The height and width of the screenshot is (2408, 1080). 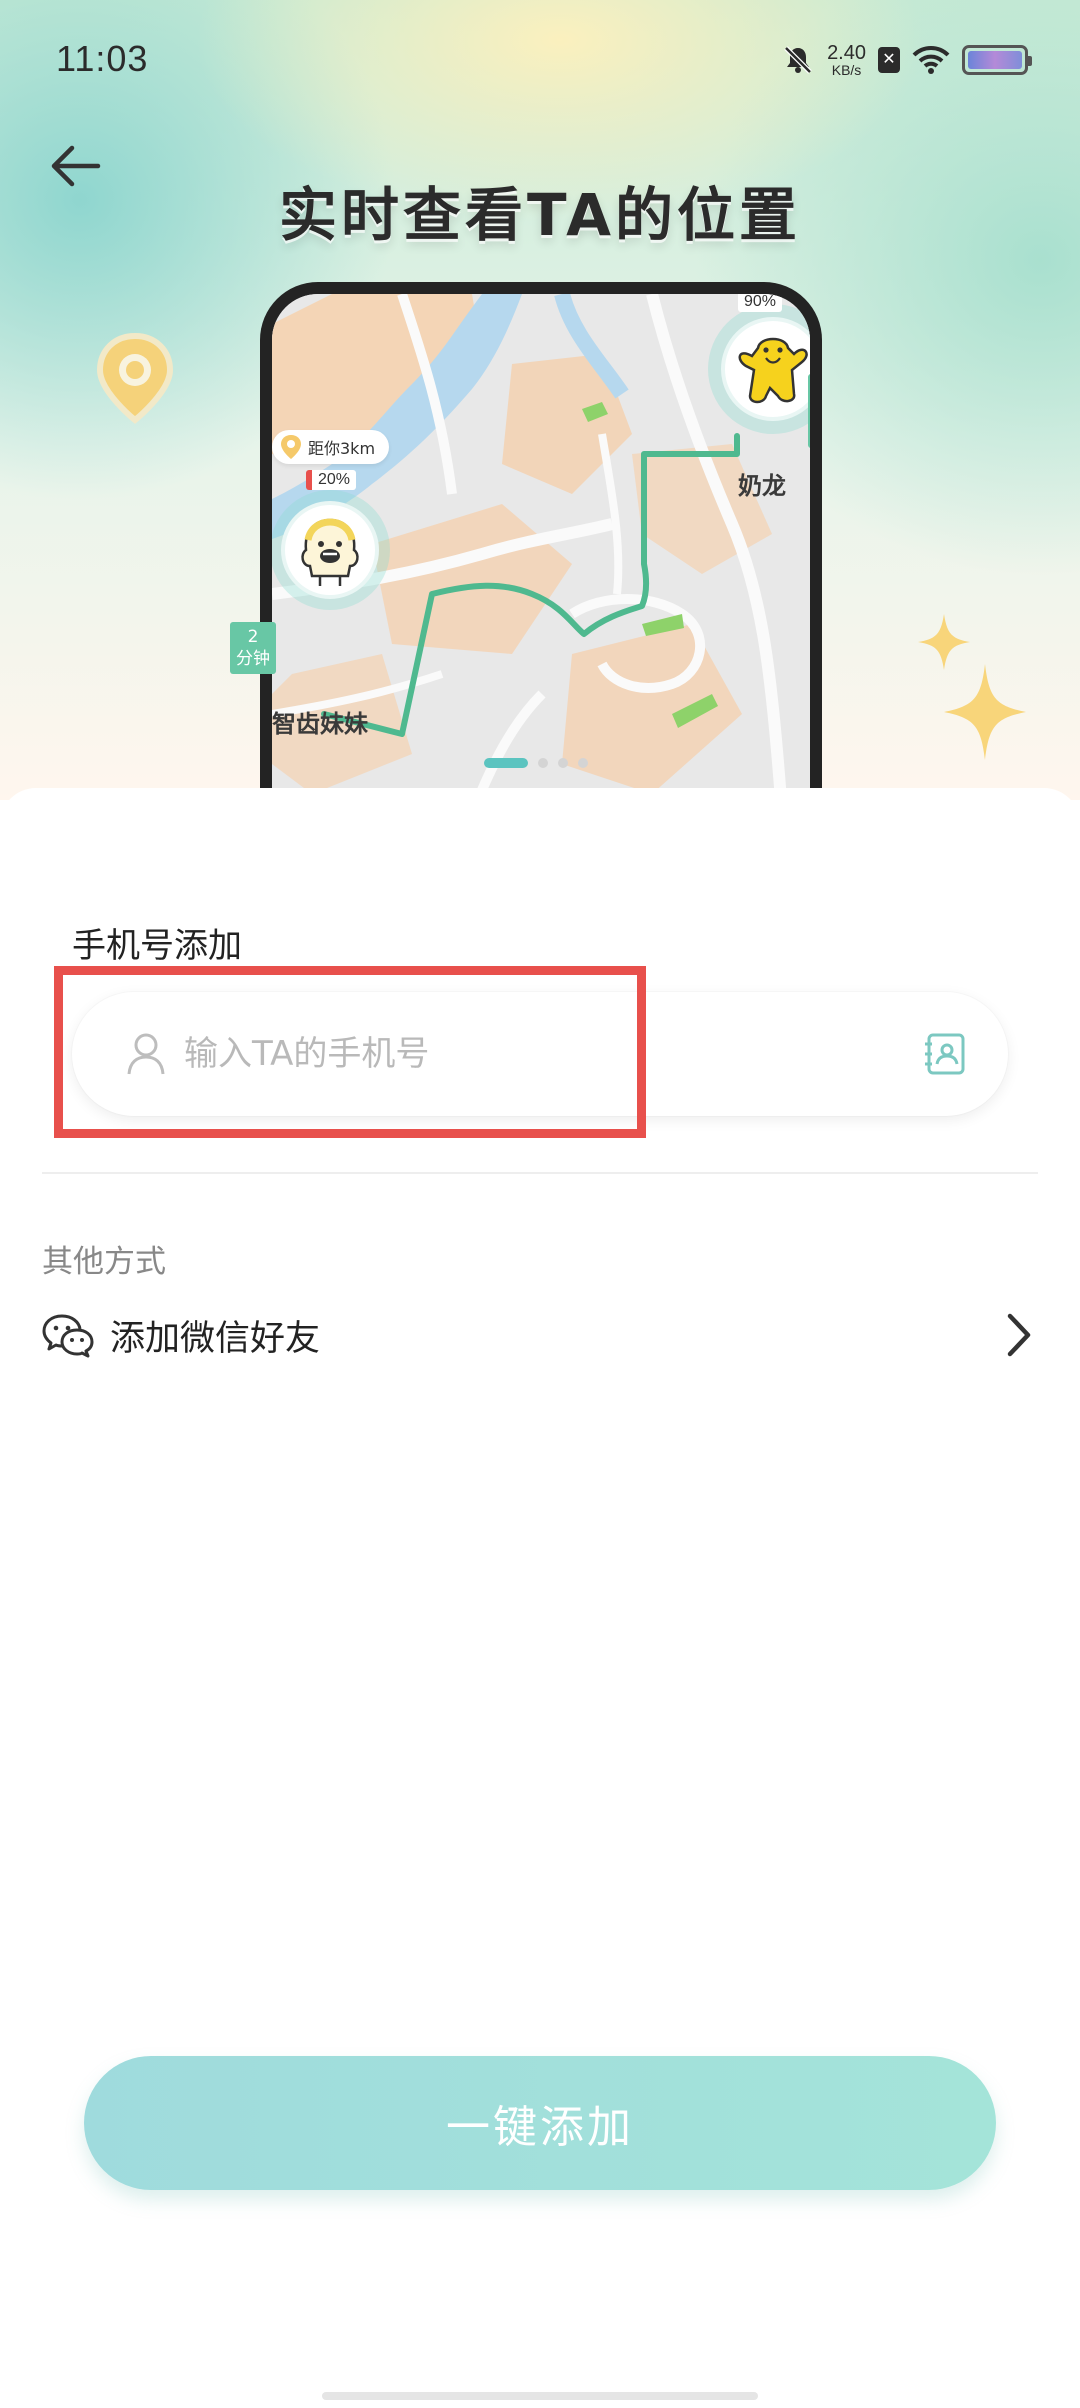 What do you see at coordinates (997, 60) in the screenshot?
I see `battery-icon` at bounding box center [997, 60].